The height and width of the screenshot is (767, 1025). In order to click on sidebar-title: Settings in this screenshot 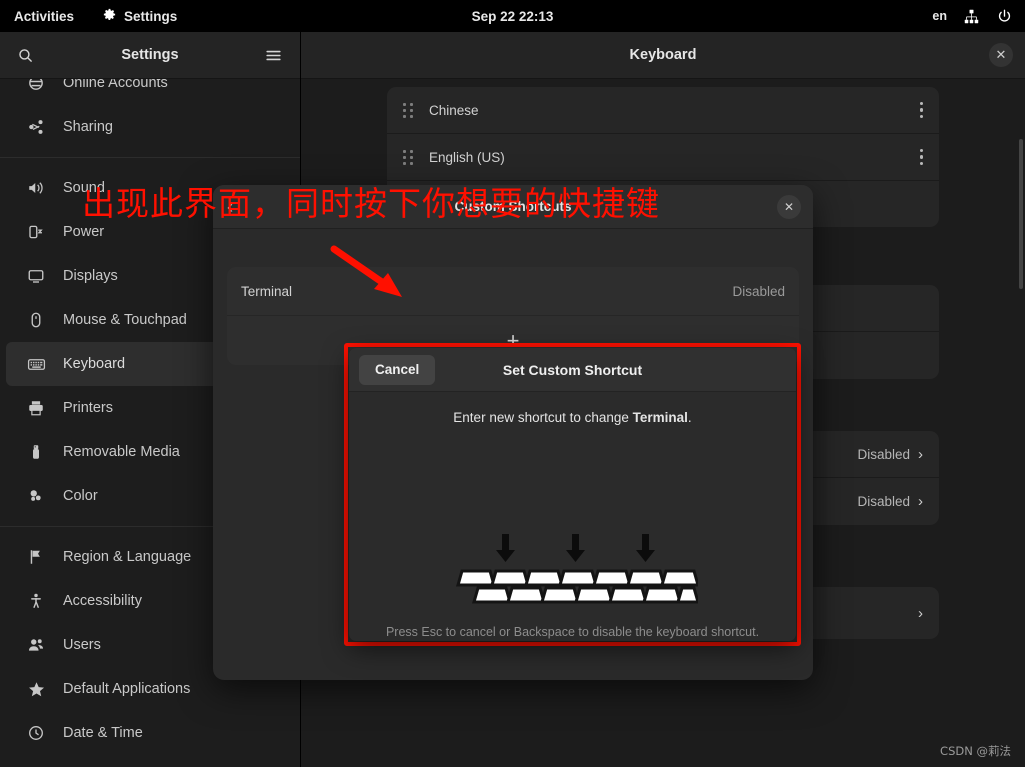, I will do `click(150, 55)`.